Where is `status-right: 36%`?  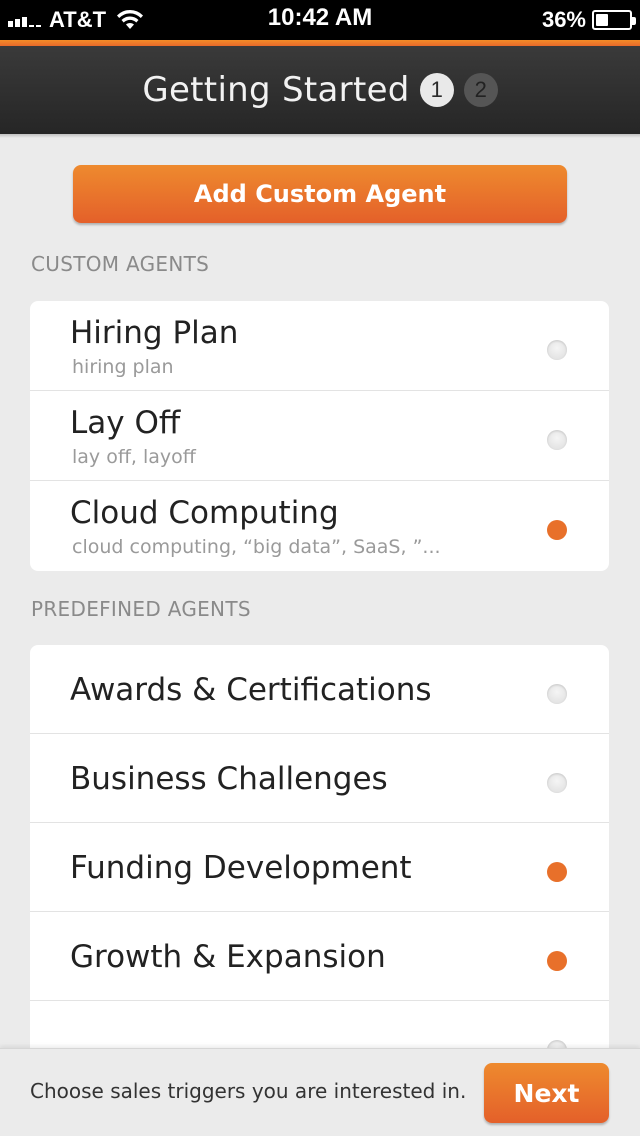 status-right: 36% is located at coordinates (588, 20).